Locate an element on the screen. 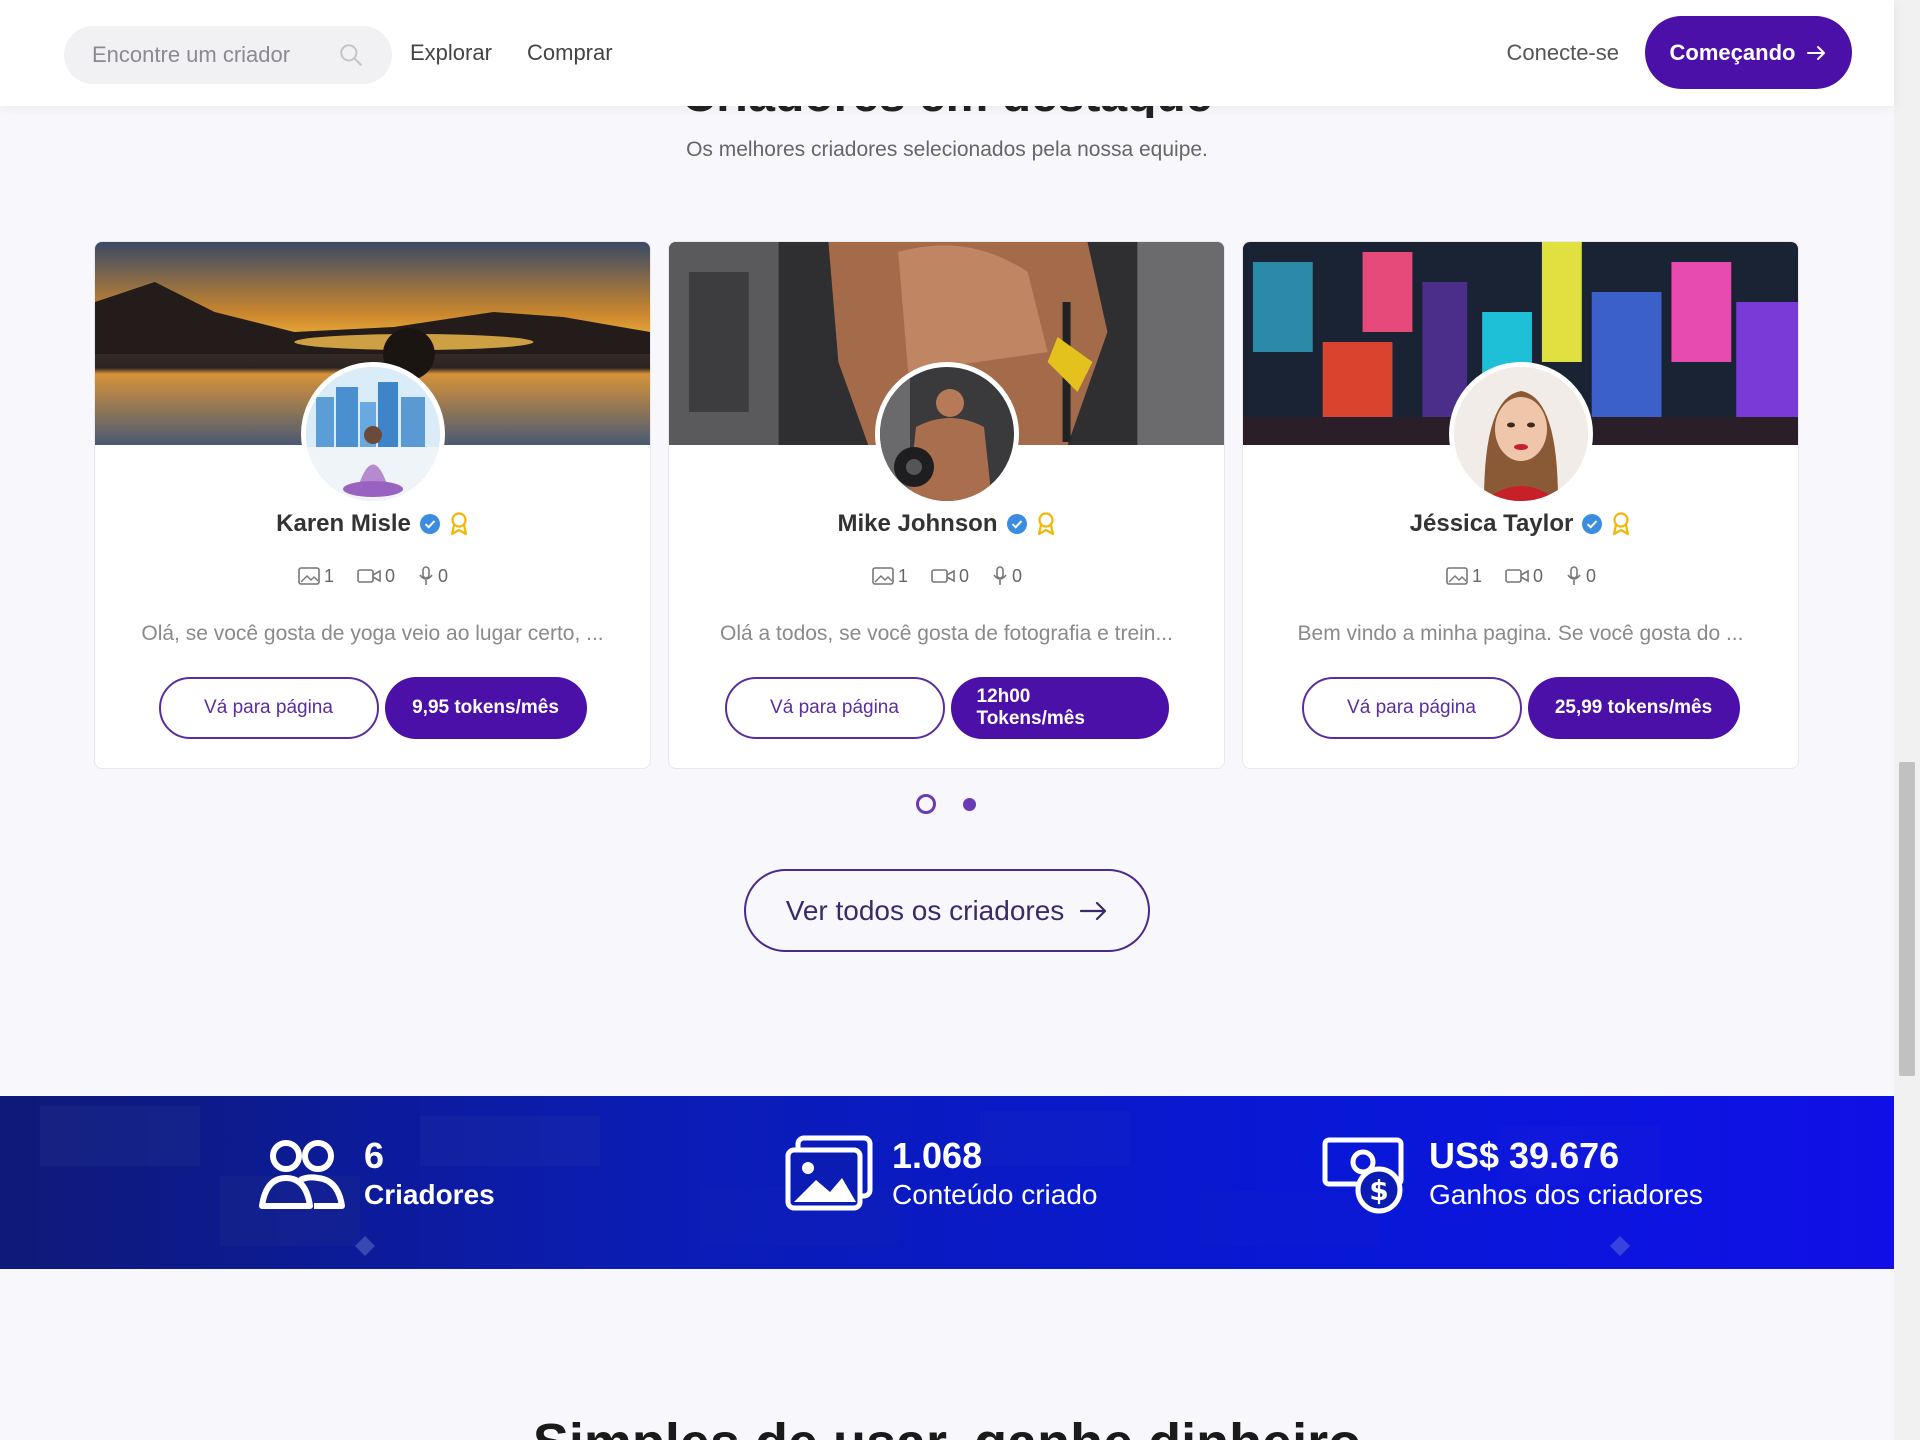 Image resolution: width=1920 pixels, height=1440 pixels. image-gallery-icon is located at coordinates (829, 1173).